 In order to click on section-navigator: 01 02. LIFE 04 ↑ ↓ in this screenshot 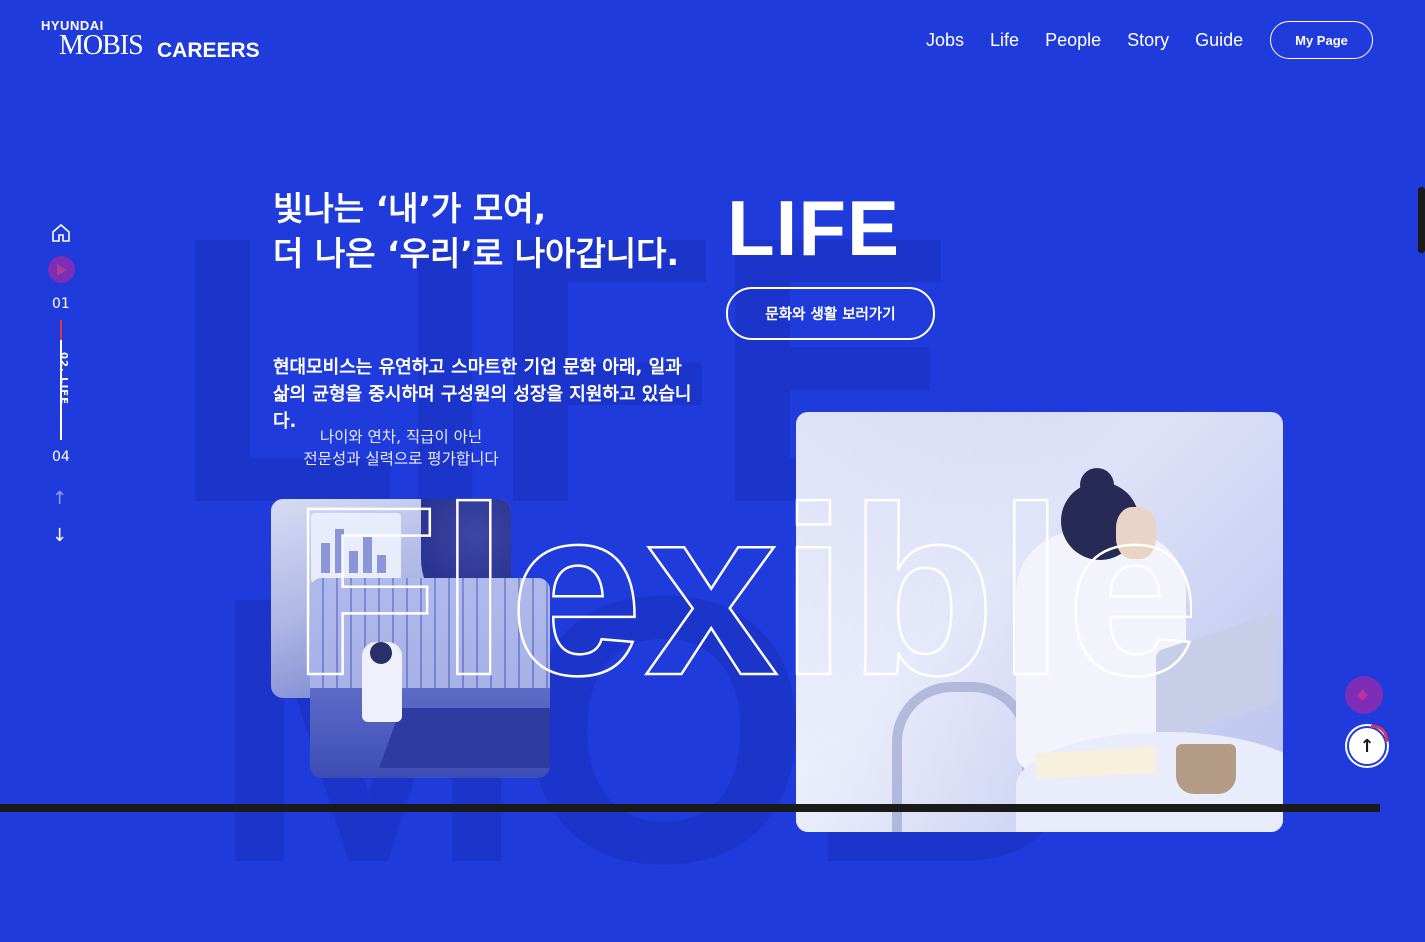, I will do `click(63, 390)`.